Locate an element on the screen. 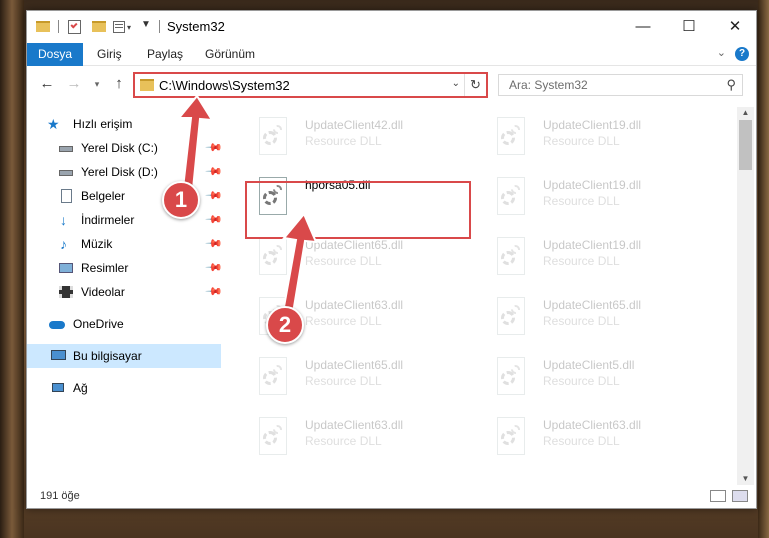 Image resolution: width=769 pixels, height=538 pixels. search-input: Ara: System32 ⚲ is located at coordinates (620, 85).